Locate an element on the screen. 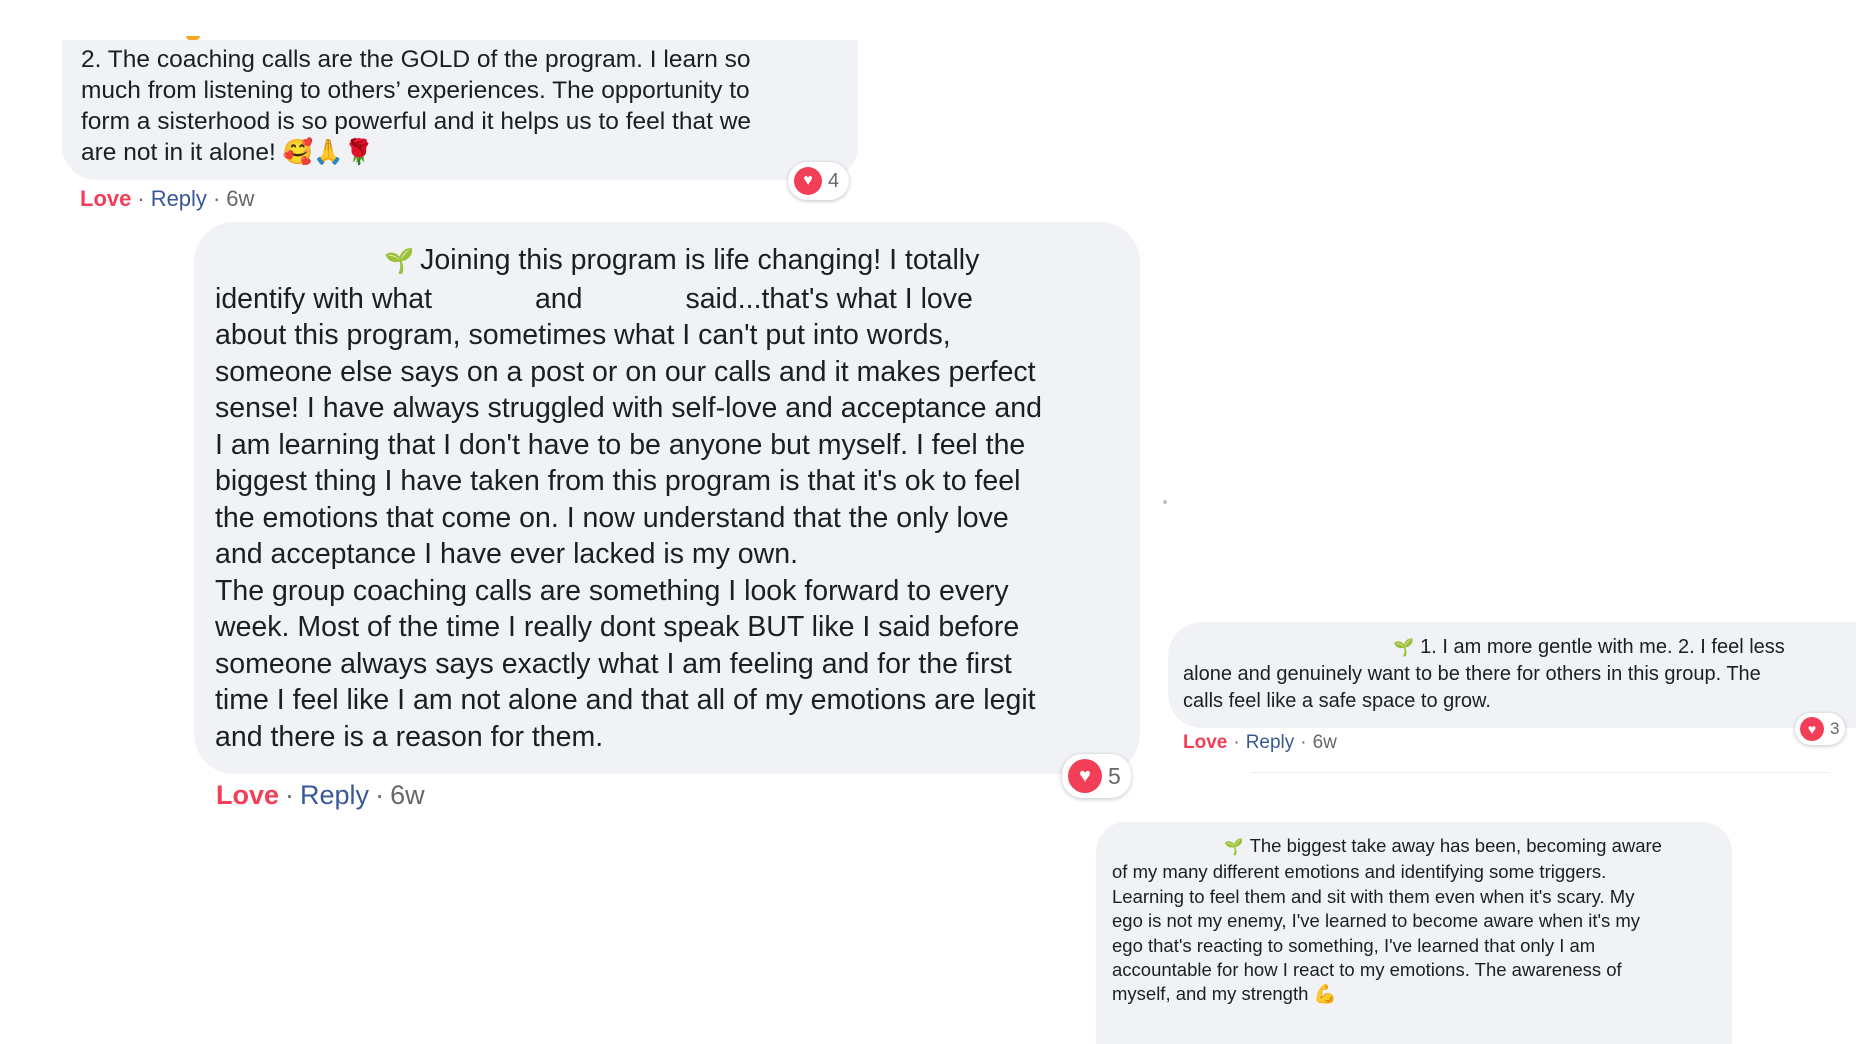  divider-dot is located at coordinates (1165, 502).